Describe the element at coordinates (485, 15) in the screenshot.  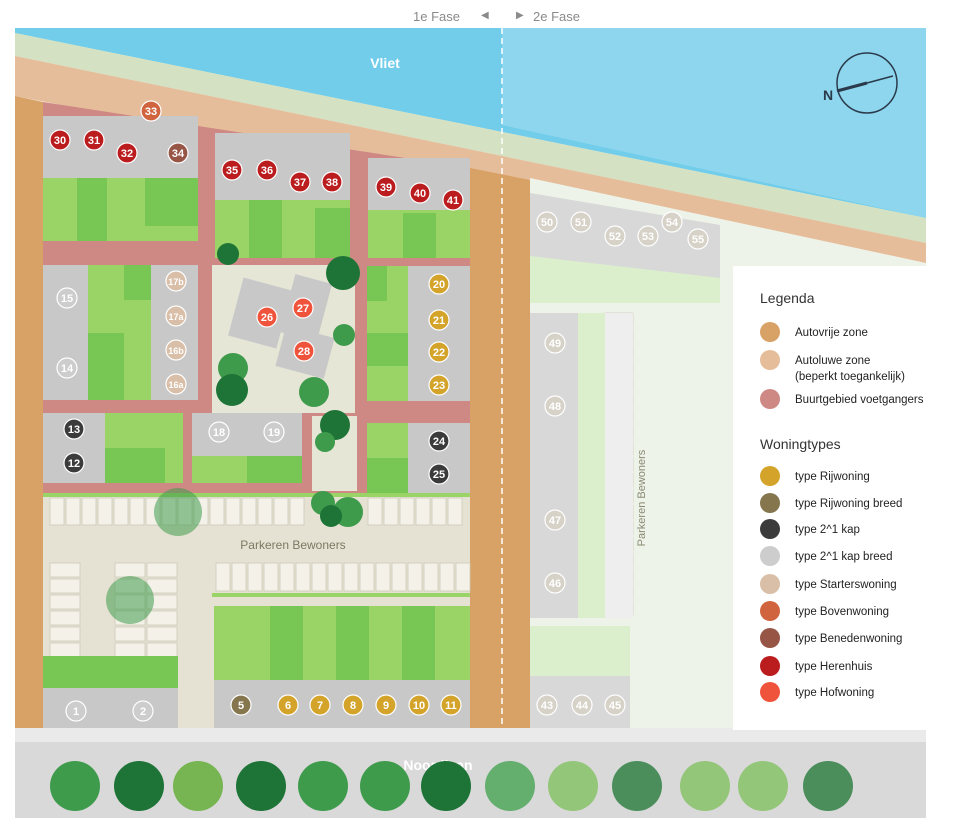
I see `arrow-left-icon: ◀` at that location.